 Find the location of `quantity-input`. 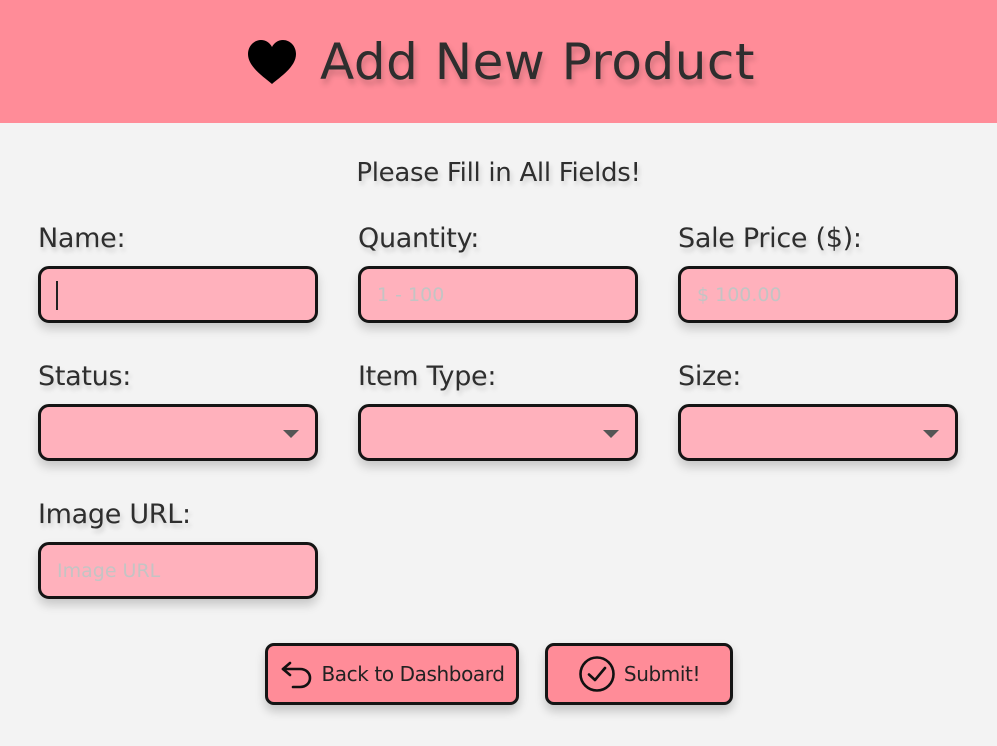

quantity-input is located at coordinates (498, 294).